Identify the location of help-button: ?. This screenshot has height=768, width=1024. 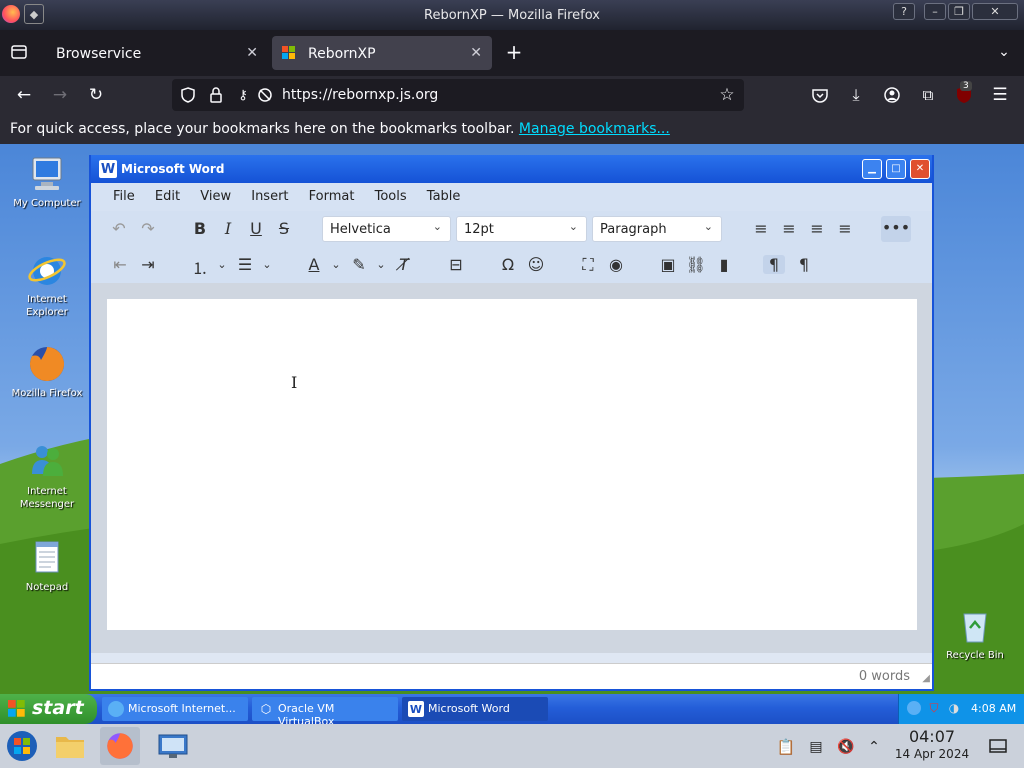
(904, 11).